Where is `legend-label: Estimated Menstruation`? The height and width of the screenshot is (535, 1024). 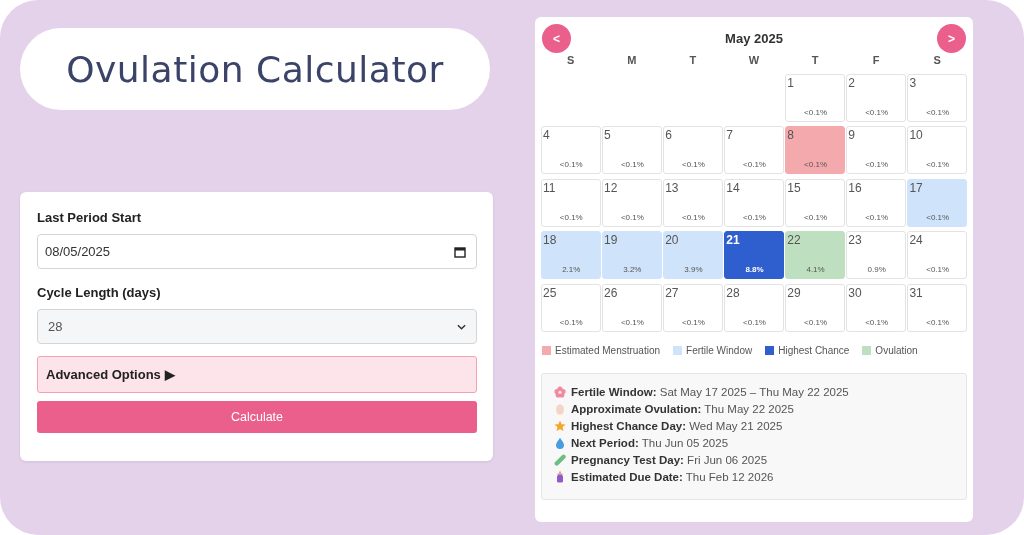
legend-label: Estimated Menstruation is located at coordinates (608, 350).